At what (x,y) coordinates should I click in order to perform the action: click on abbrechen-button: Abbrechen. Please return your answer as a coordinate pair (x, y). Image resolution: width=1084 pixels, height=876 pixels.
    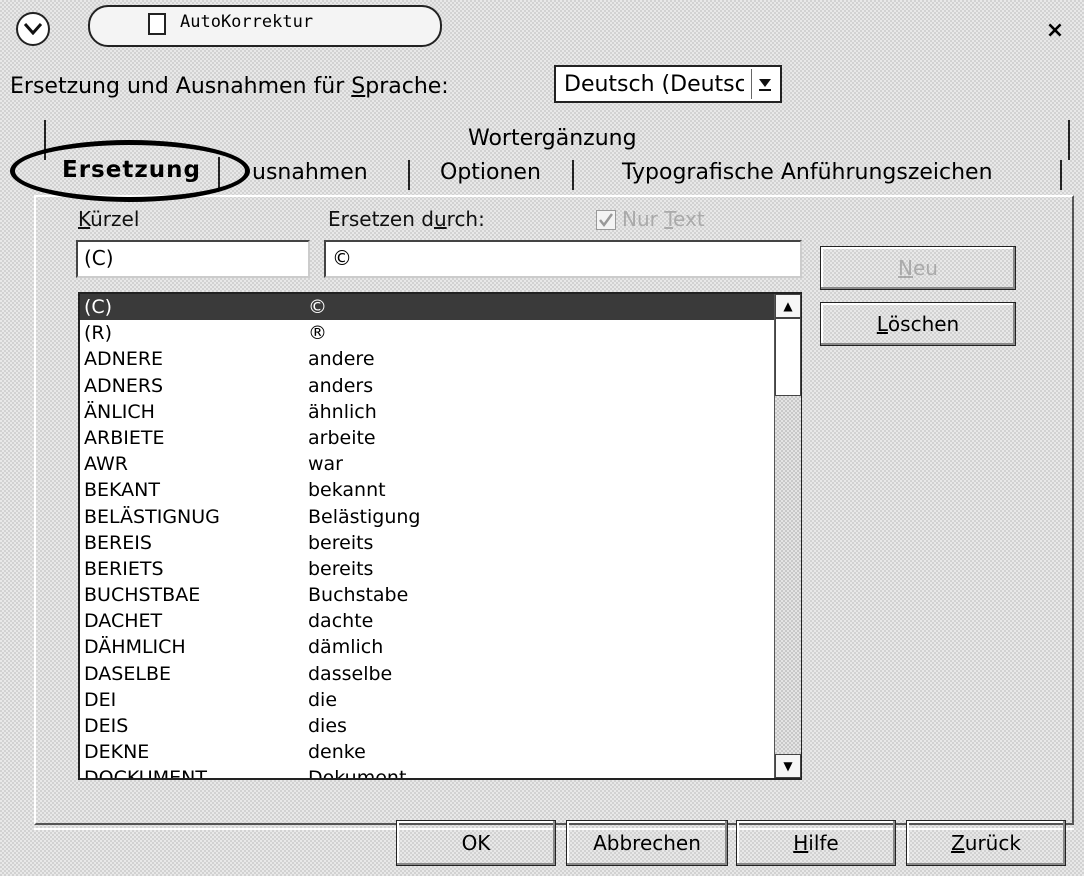
    Looking at the image, I should click on (647, 843).